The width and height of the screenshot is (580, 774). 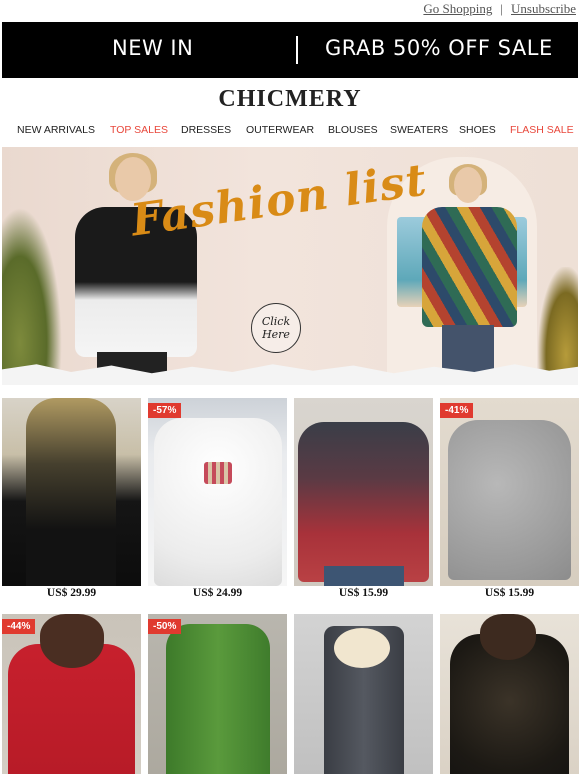 What do you see at coordinates (457, 9) in the screenshot?
I see `go-shopping-link: Go Shopping` at bounding box center [457, 9].